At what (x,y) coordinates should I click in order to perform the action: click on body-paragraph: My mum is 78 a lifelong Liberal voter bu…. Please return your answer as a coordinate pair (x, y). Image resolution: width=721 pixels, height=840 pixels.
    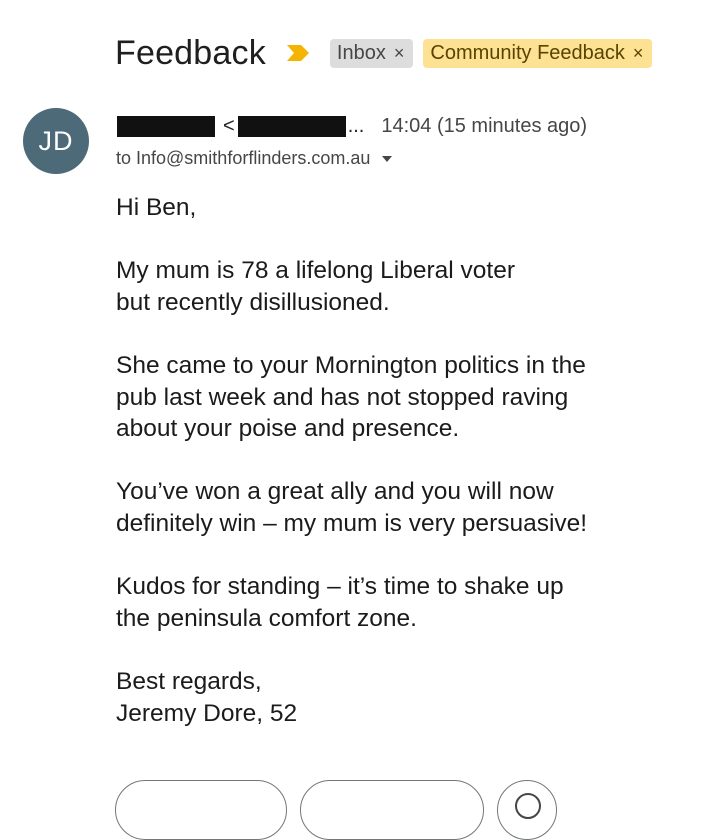
    Looking at the image, I should click on (411, 286).